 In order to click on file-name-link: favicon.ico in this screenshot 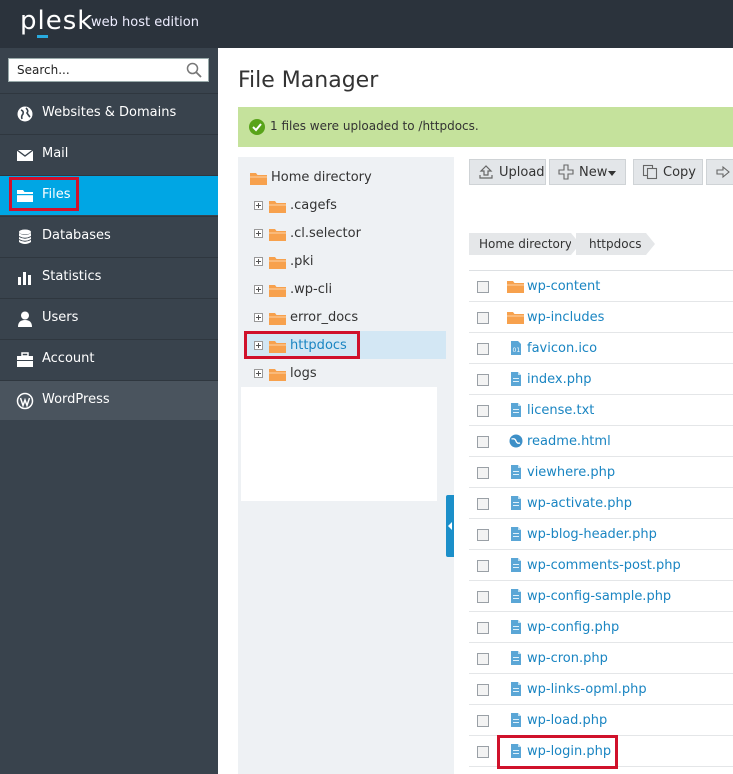, I will do `click(562, 348)`.